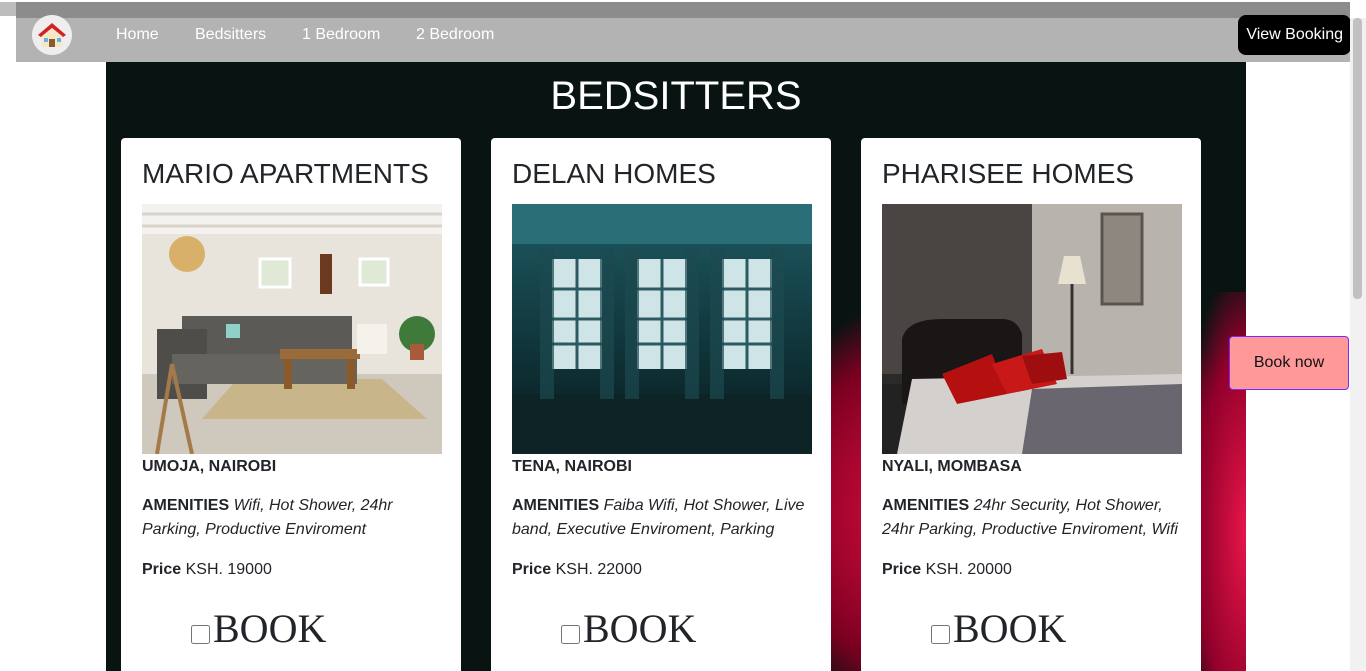 This screenshot has width=1366, height=671. Describe the element at coordinates (952, 466) in the screenshot. I see `card-location: NYALI, MOMBASA` at that location.